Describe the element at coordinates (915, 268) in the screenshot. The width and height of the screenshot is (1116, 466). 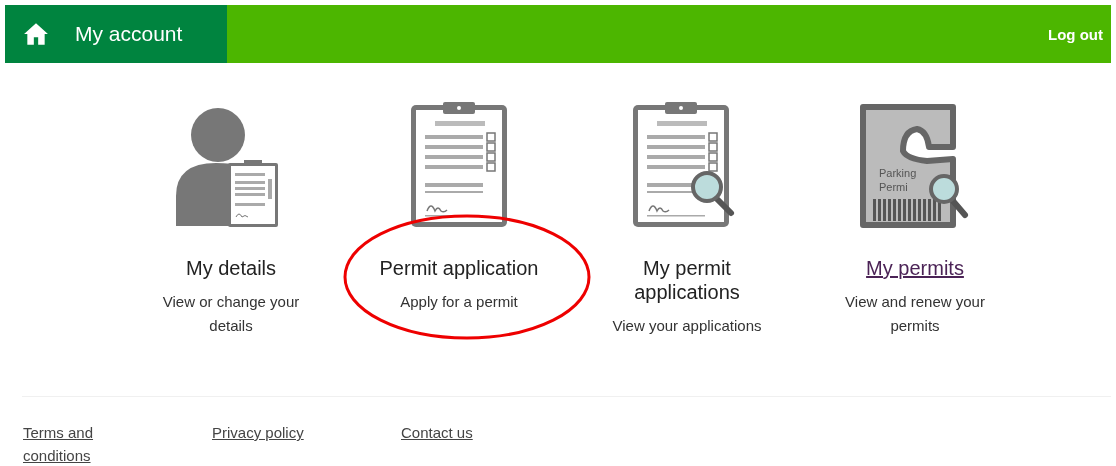
I see `card-title-link: My permits` at that location.